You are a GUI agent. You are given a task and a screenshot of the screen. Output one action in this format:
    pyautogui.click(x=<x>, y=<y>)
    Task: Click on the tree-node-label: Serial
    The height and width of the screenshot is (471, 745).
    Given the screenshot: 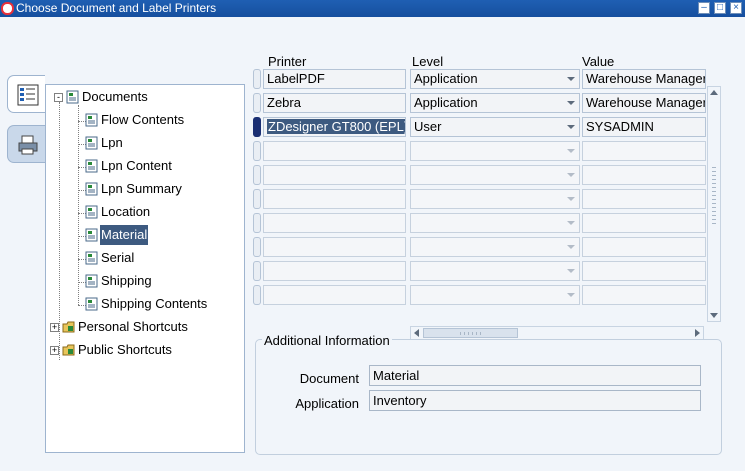 What is the action you would take?
    pyautogui.click(x=118, y=257)
    